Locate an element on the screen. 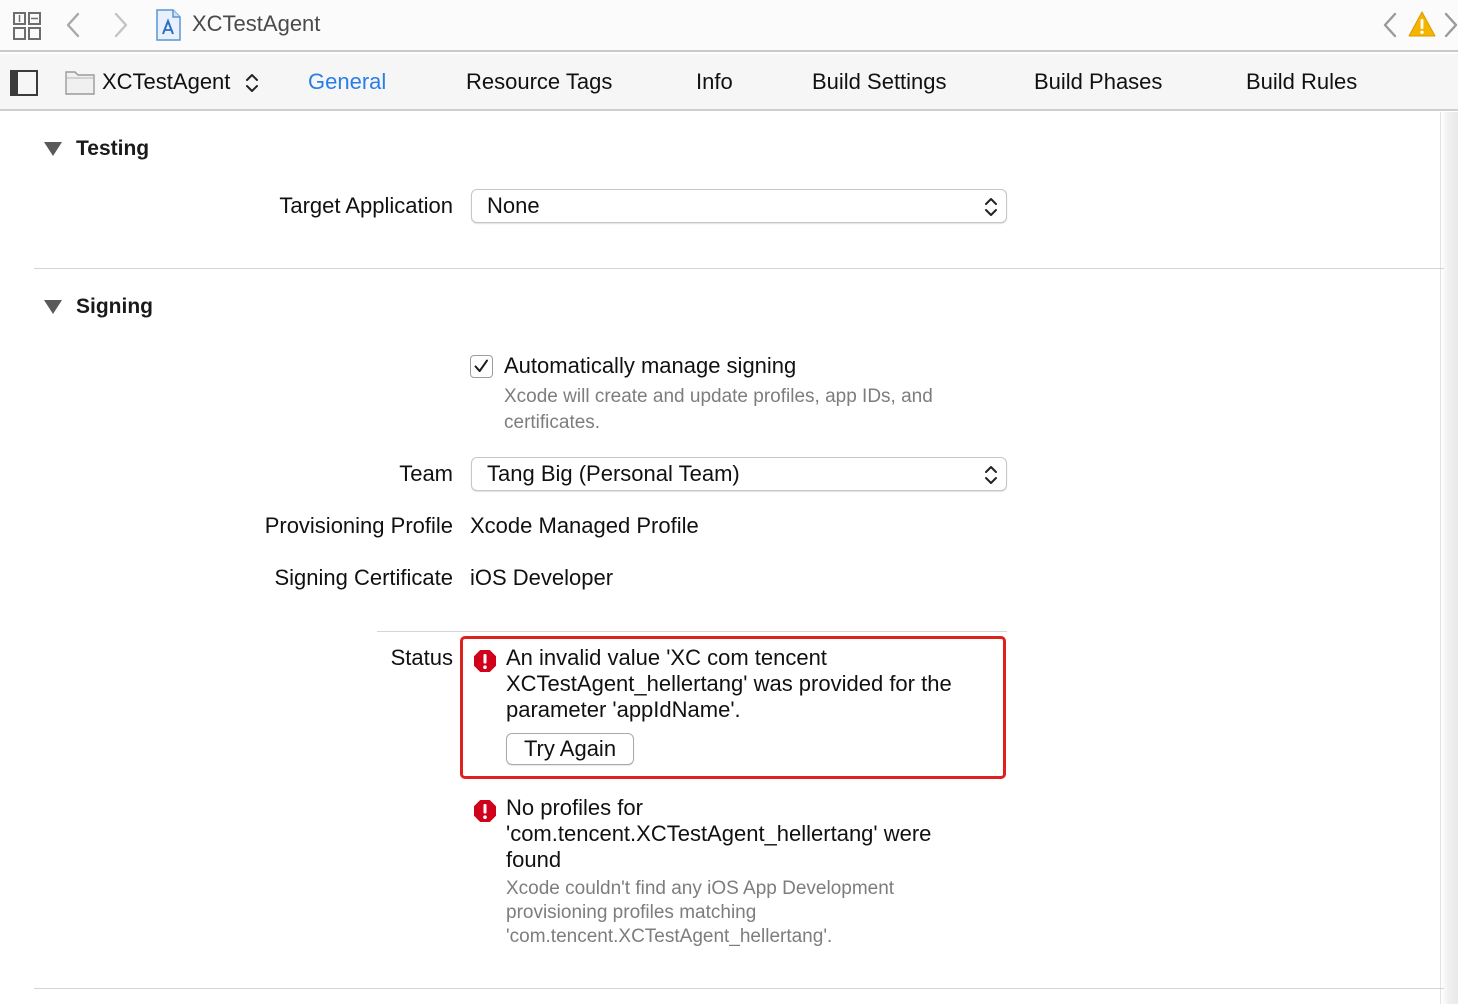 The image size is (1458, 1004). error-message: An invalid value 'XC com tencent is located at coordinates (666, 657).